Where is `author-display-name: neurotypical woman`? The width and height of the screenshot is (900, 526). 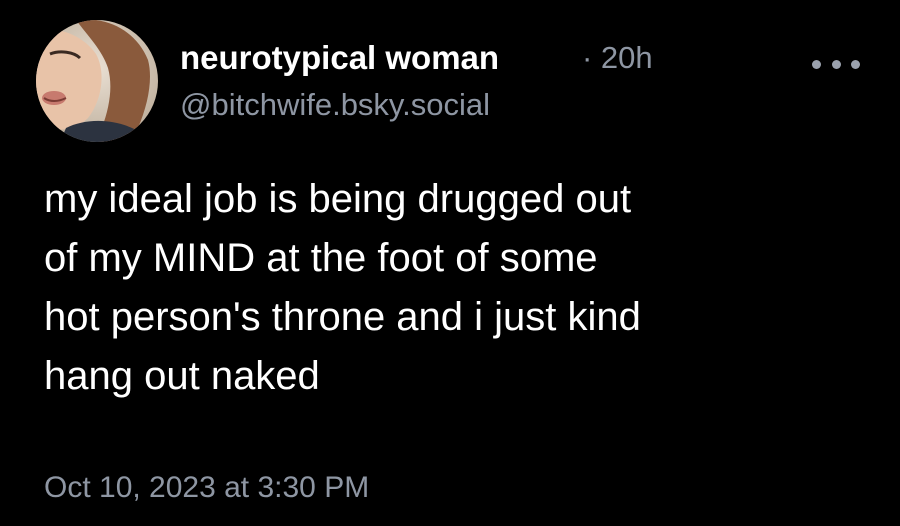 author-display-name: neurotypical woman is located at coordinates (339, 58).